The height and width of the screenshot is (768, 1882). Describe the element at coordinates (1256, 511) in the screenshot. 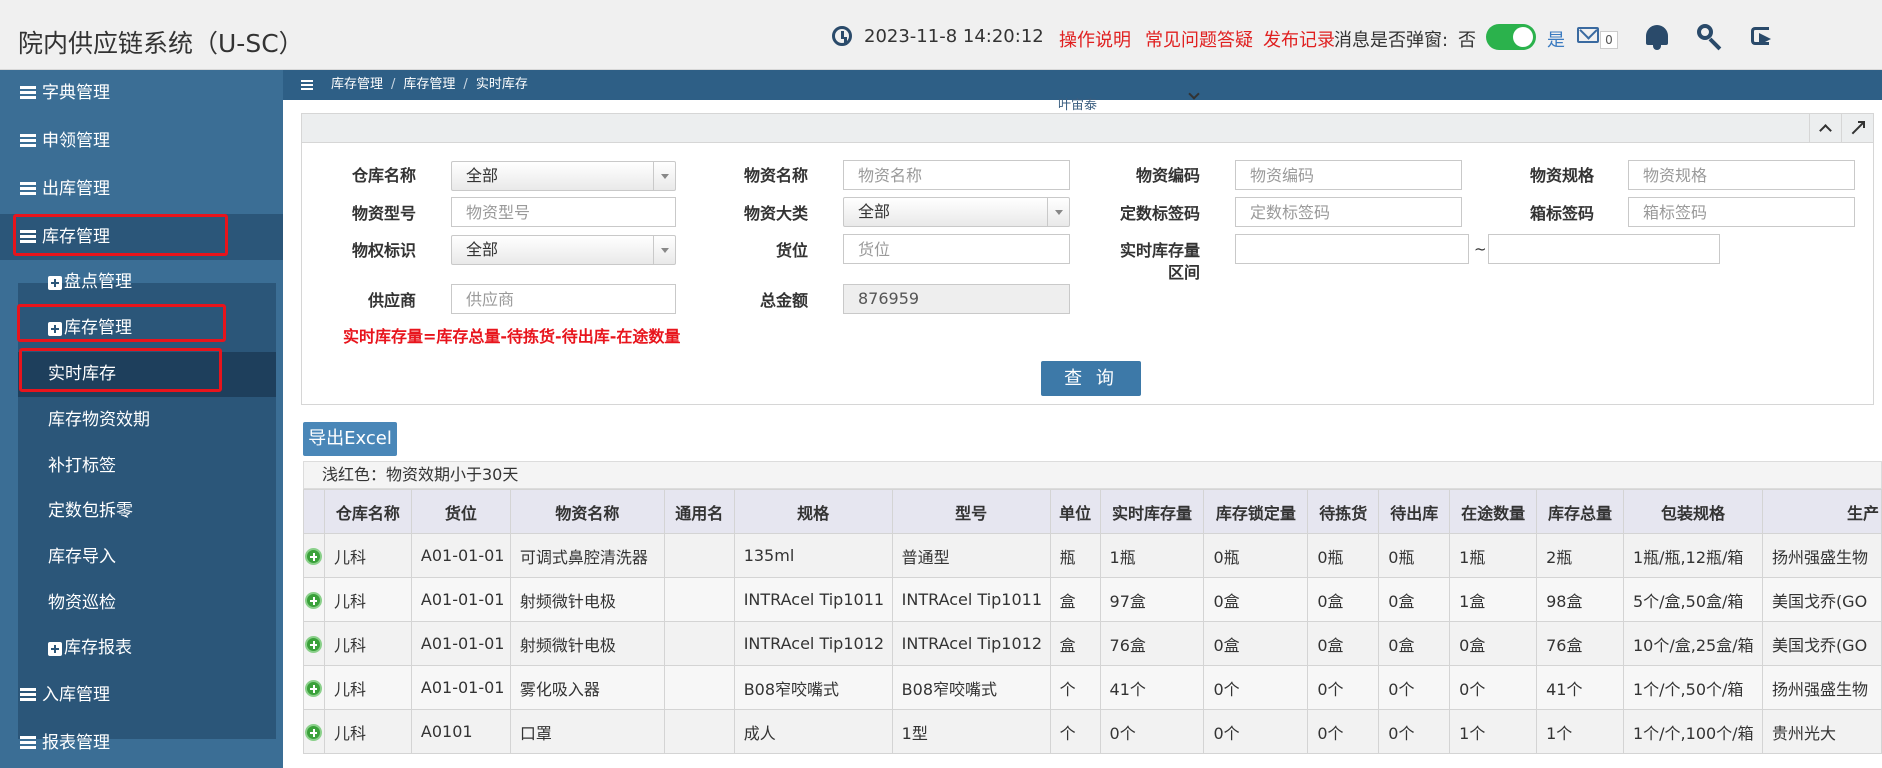

I see `column-header: 库存锁定量` at that location.